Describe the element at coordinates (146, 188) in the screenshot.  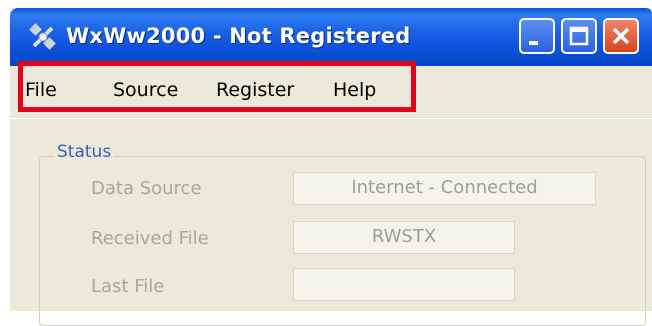
I see `data-source-label: Data Source` at that location.